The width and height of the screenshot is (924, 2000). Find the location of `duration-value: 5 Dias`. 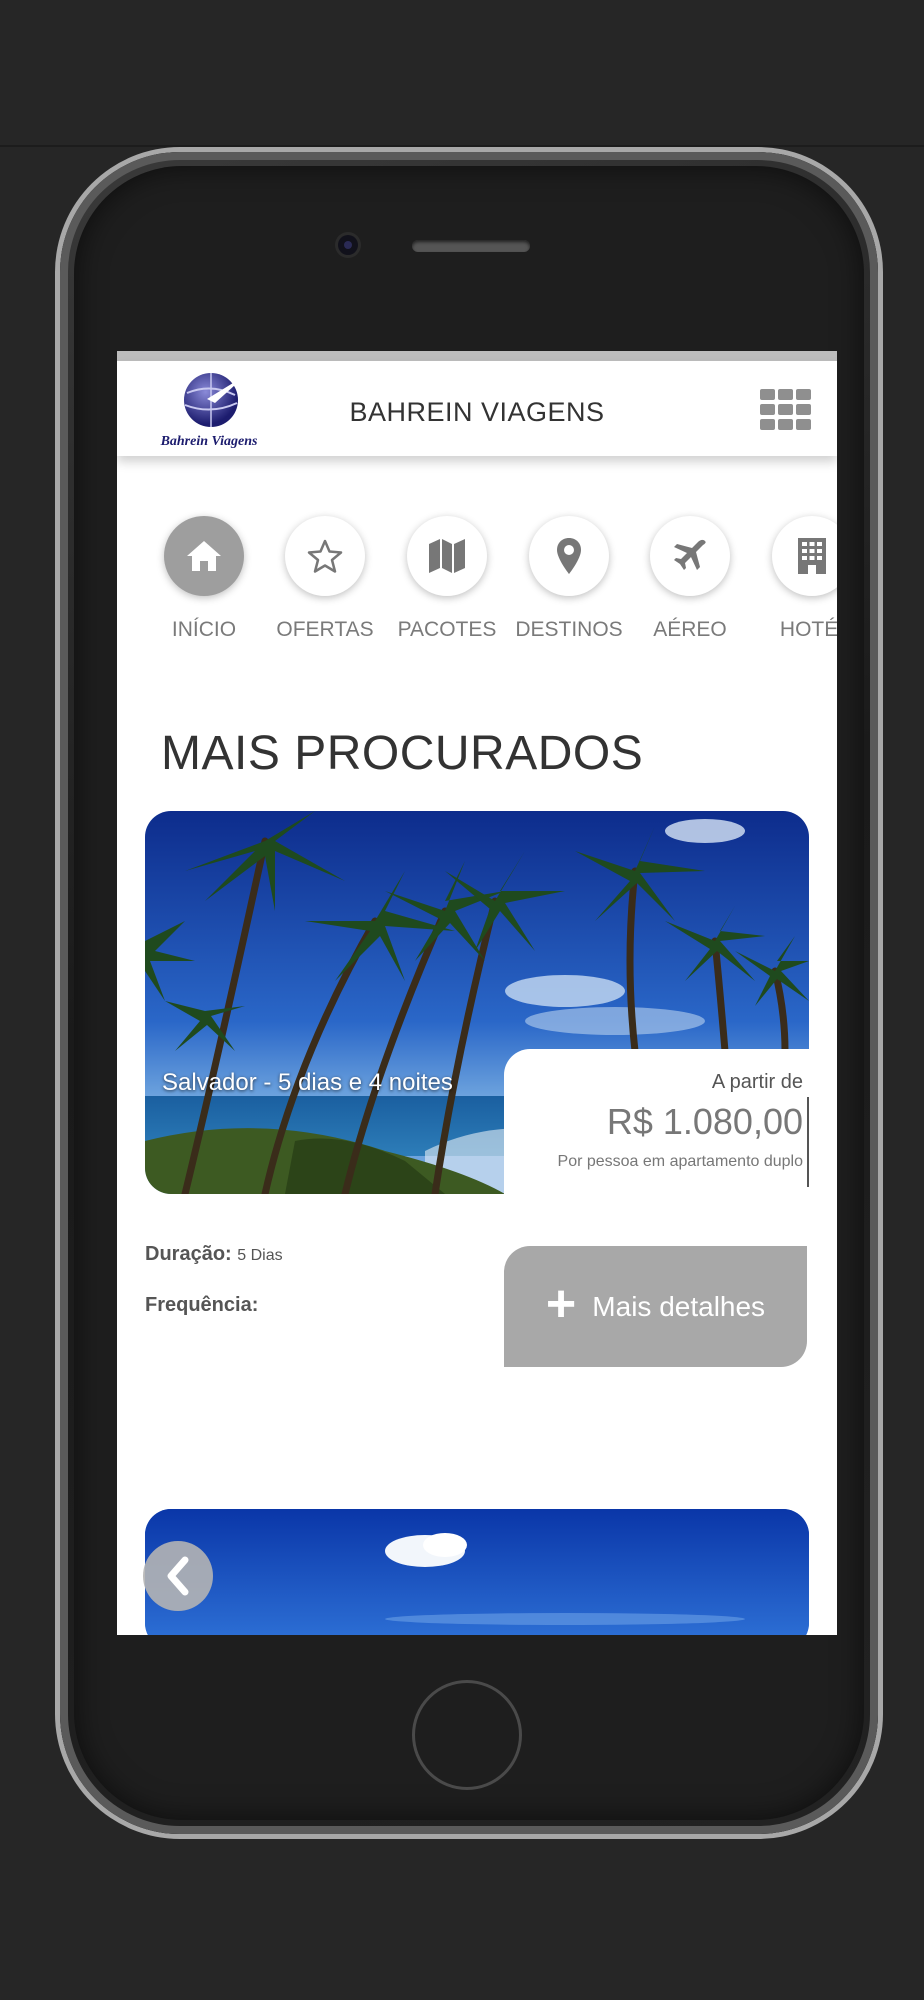

duration-value: 5 Dias is located at coordinates (260, 1255).